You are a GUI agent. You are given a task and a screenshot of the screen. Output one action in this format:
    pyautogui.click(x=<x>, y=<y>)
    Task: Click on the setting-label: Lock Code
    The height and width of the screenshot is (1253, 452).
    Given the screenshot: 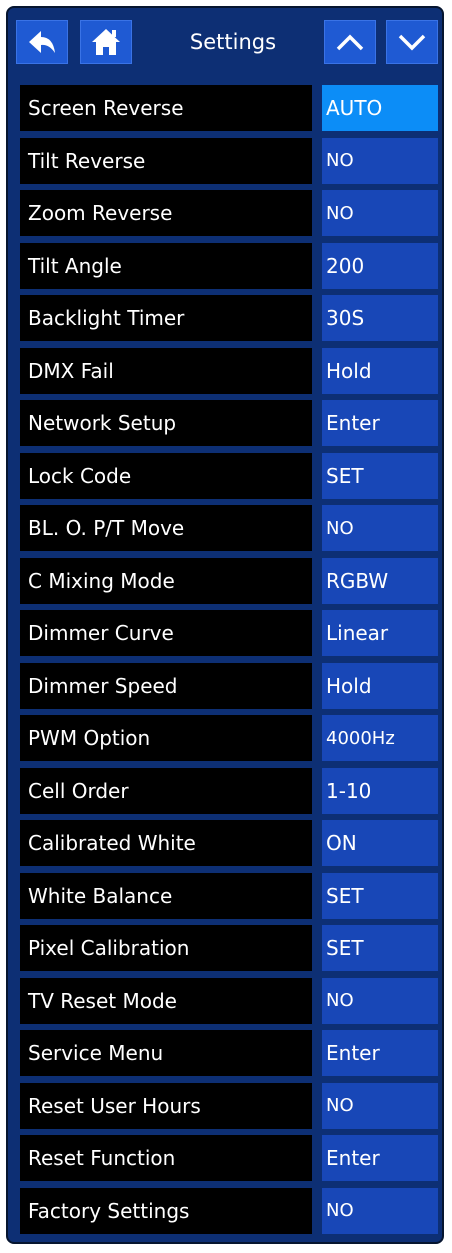 What is the action you would take?
    pyautogui.click(x=166, y=475)
    